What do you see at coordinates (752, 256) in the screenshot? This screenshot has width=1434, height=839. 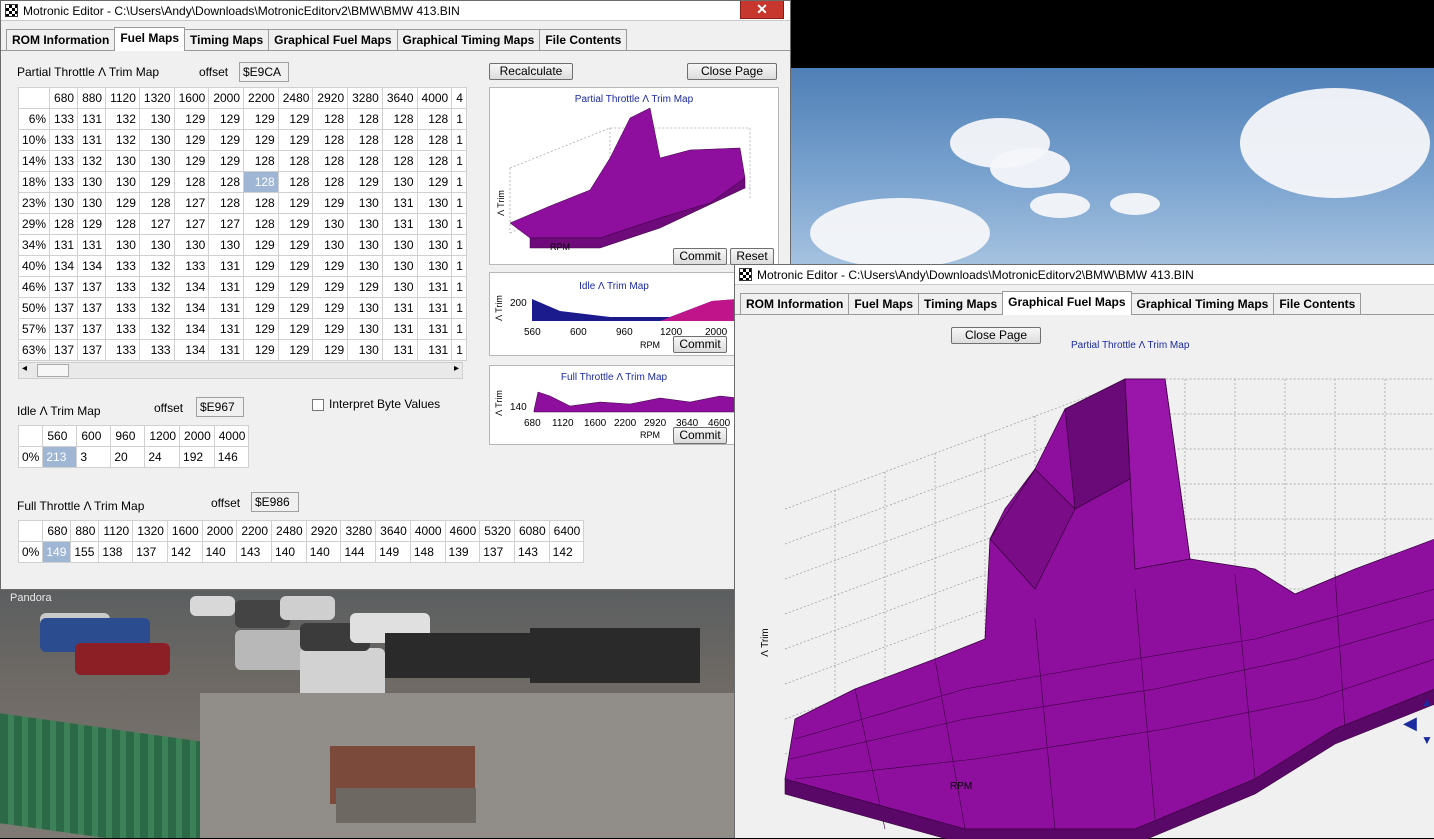 I see `chart1-reset-button: Reset` at bounding box center [752, 256].